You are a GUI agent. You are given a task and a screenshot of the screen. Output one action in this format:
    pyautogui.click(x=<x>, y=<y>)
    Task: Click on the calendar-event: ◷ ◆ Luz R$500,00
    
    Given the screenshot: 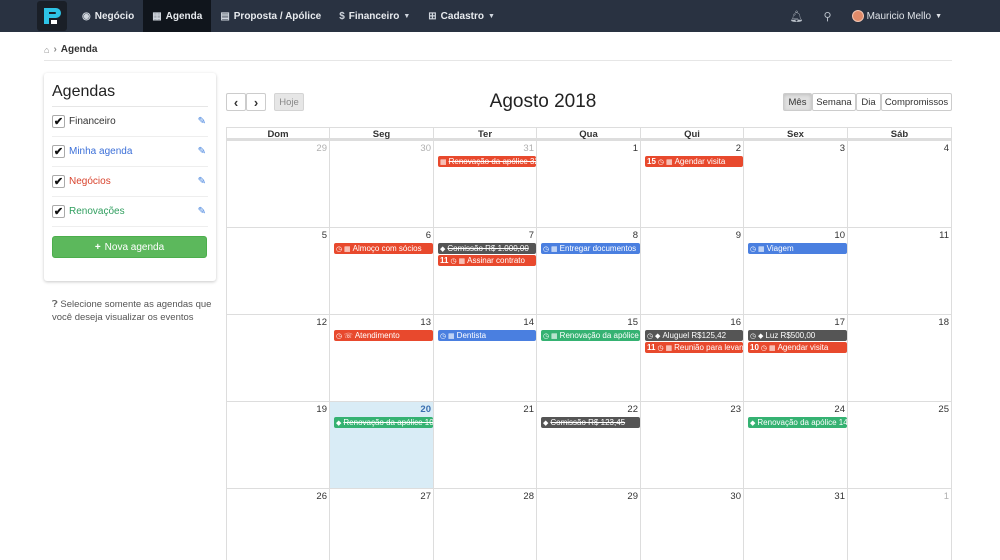 What is the action you would take?
    pyautogui.click(x=797, y=335)
    